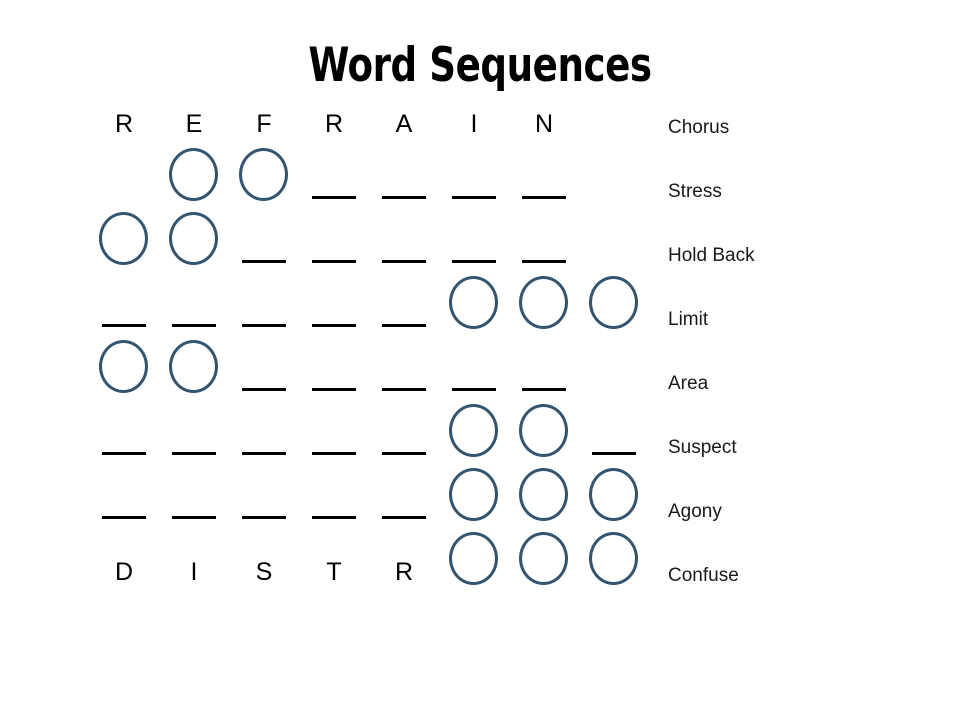  I want to click on puzzle-row: Stress, so click(480, 175).